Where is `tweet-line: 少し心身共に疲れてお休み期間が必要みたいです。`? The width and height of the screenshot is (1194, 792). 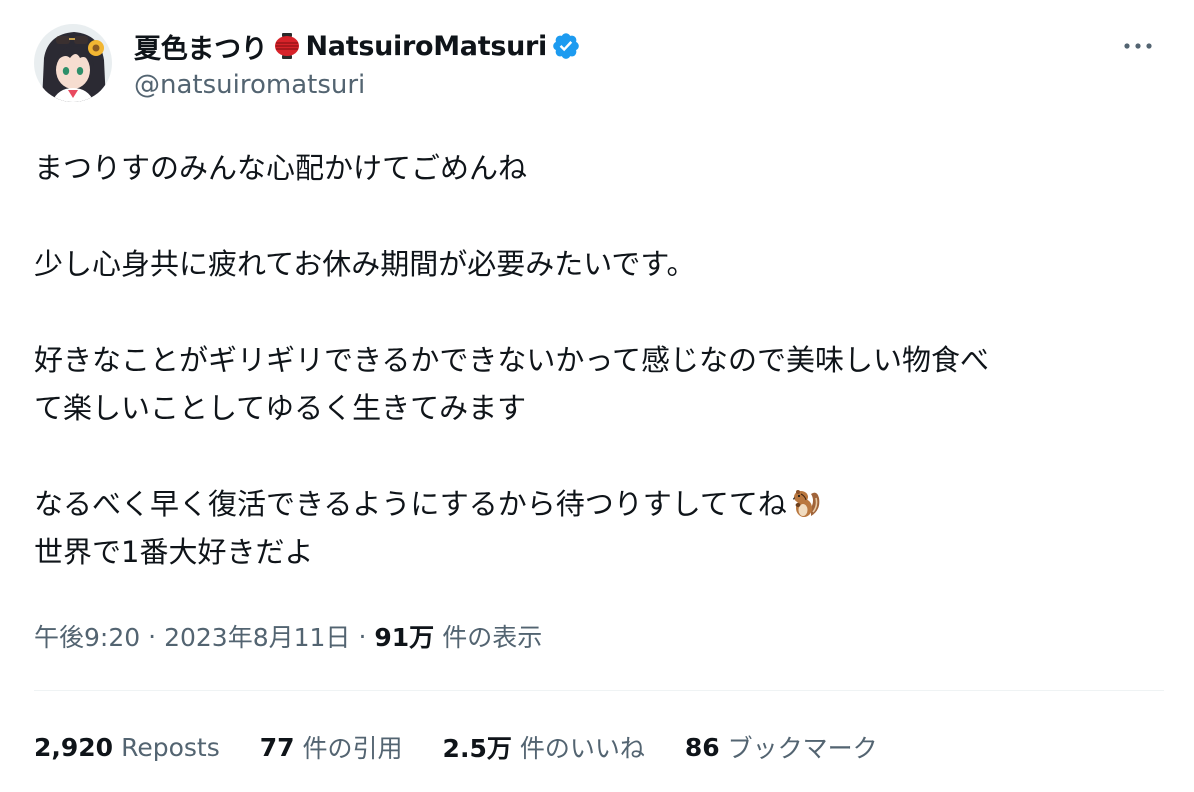
tweet-line: 少し心身共に疲れてお休み期間が必要みたいです。 is located at coordinates (365, 264).